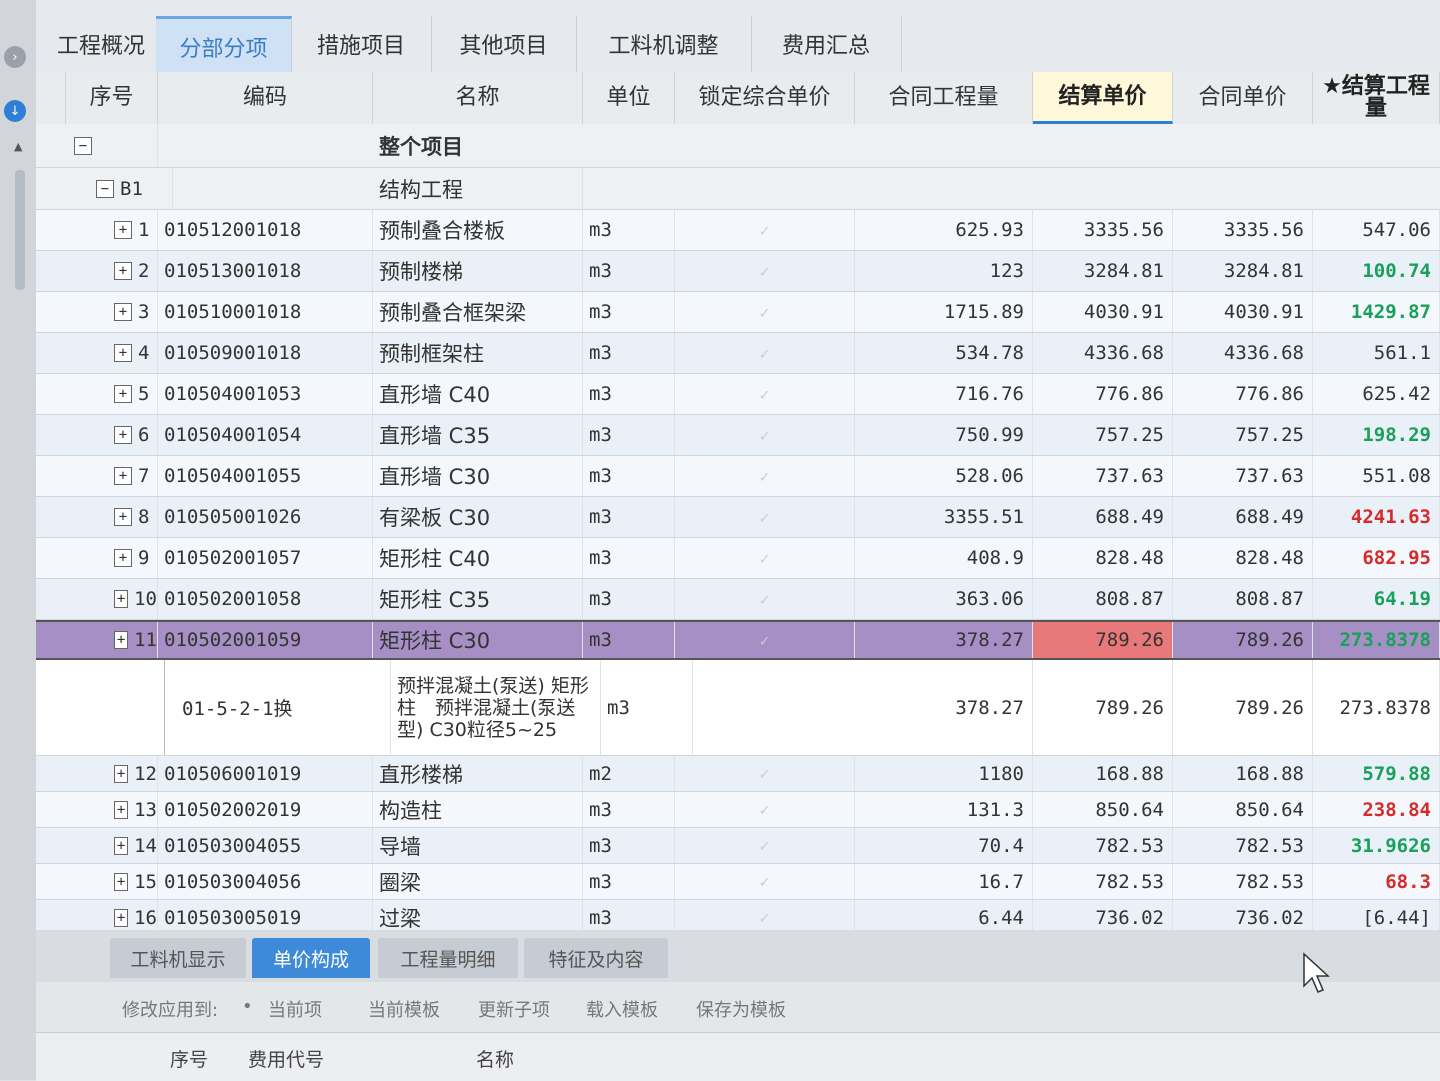 Image resolution: width=1440 pixels, height=1081 pixels. Describe the element at coordinates (1103, 599) in the screenshot. I see `cell-settle-price: 808.87` at that location.